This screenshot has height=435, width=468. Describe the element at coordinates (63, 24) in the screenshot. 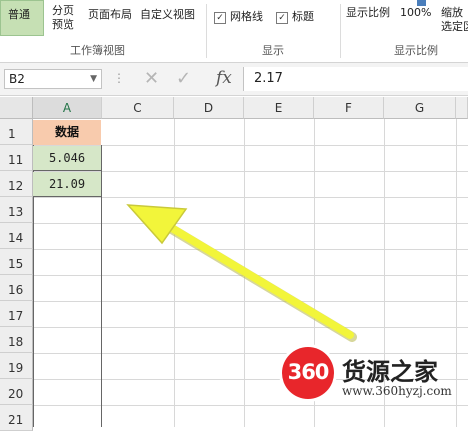

I see `page-break-preview-label-2: 预览` at that location.